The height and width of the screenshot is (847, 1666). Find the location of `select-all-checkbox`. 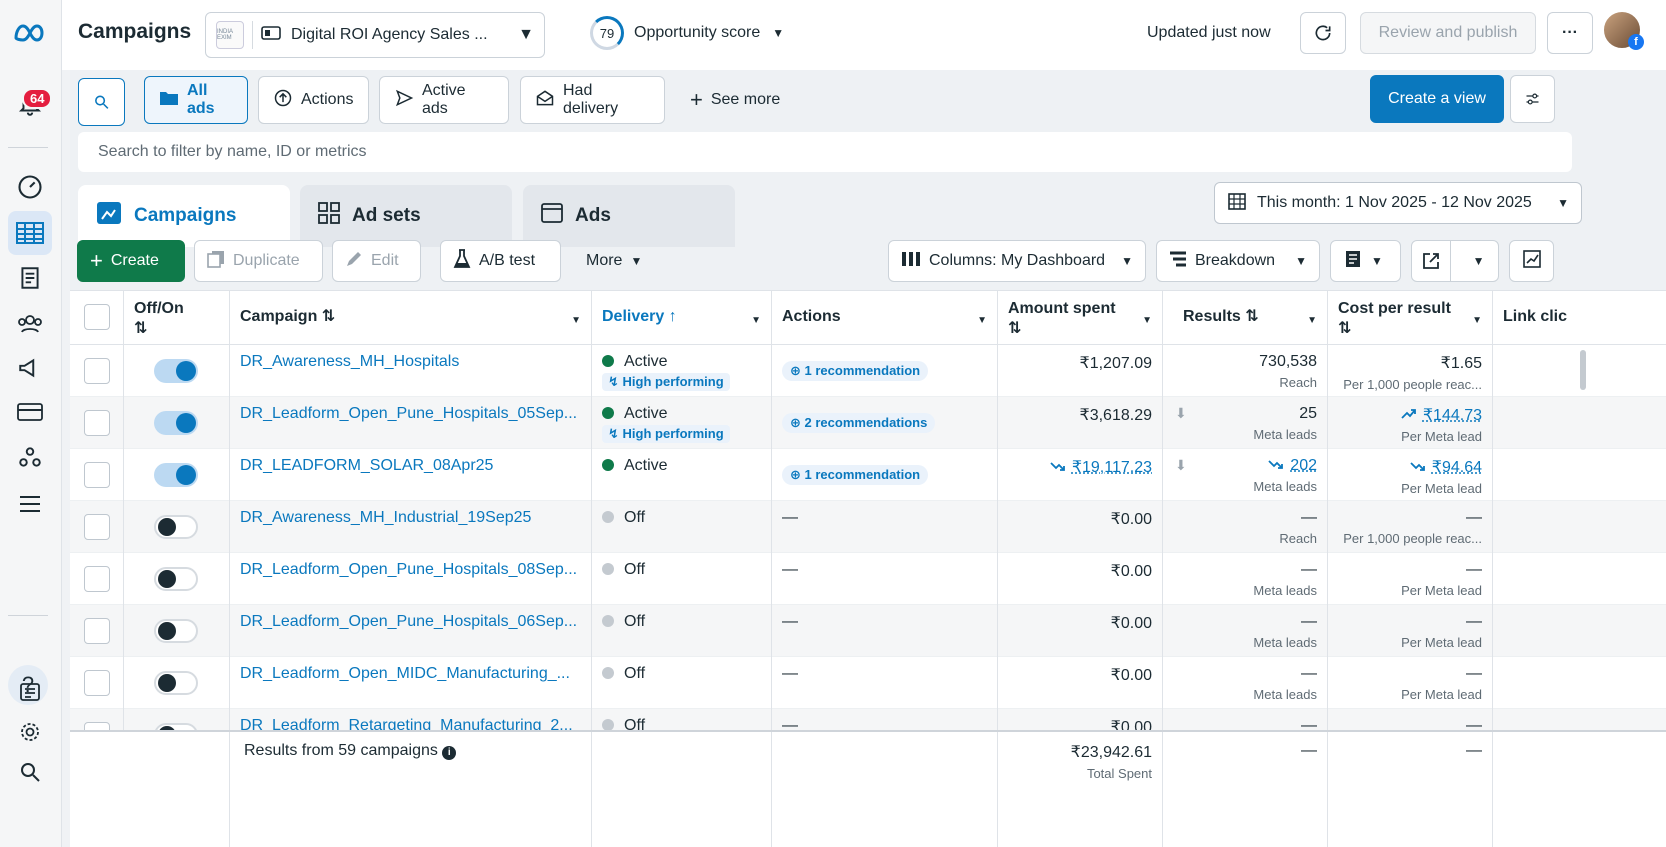

select-all-checkbox is located at coordinates (97, 317).